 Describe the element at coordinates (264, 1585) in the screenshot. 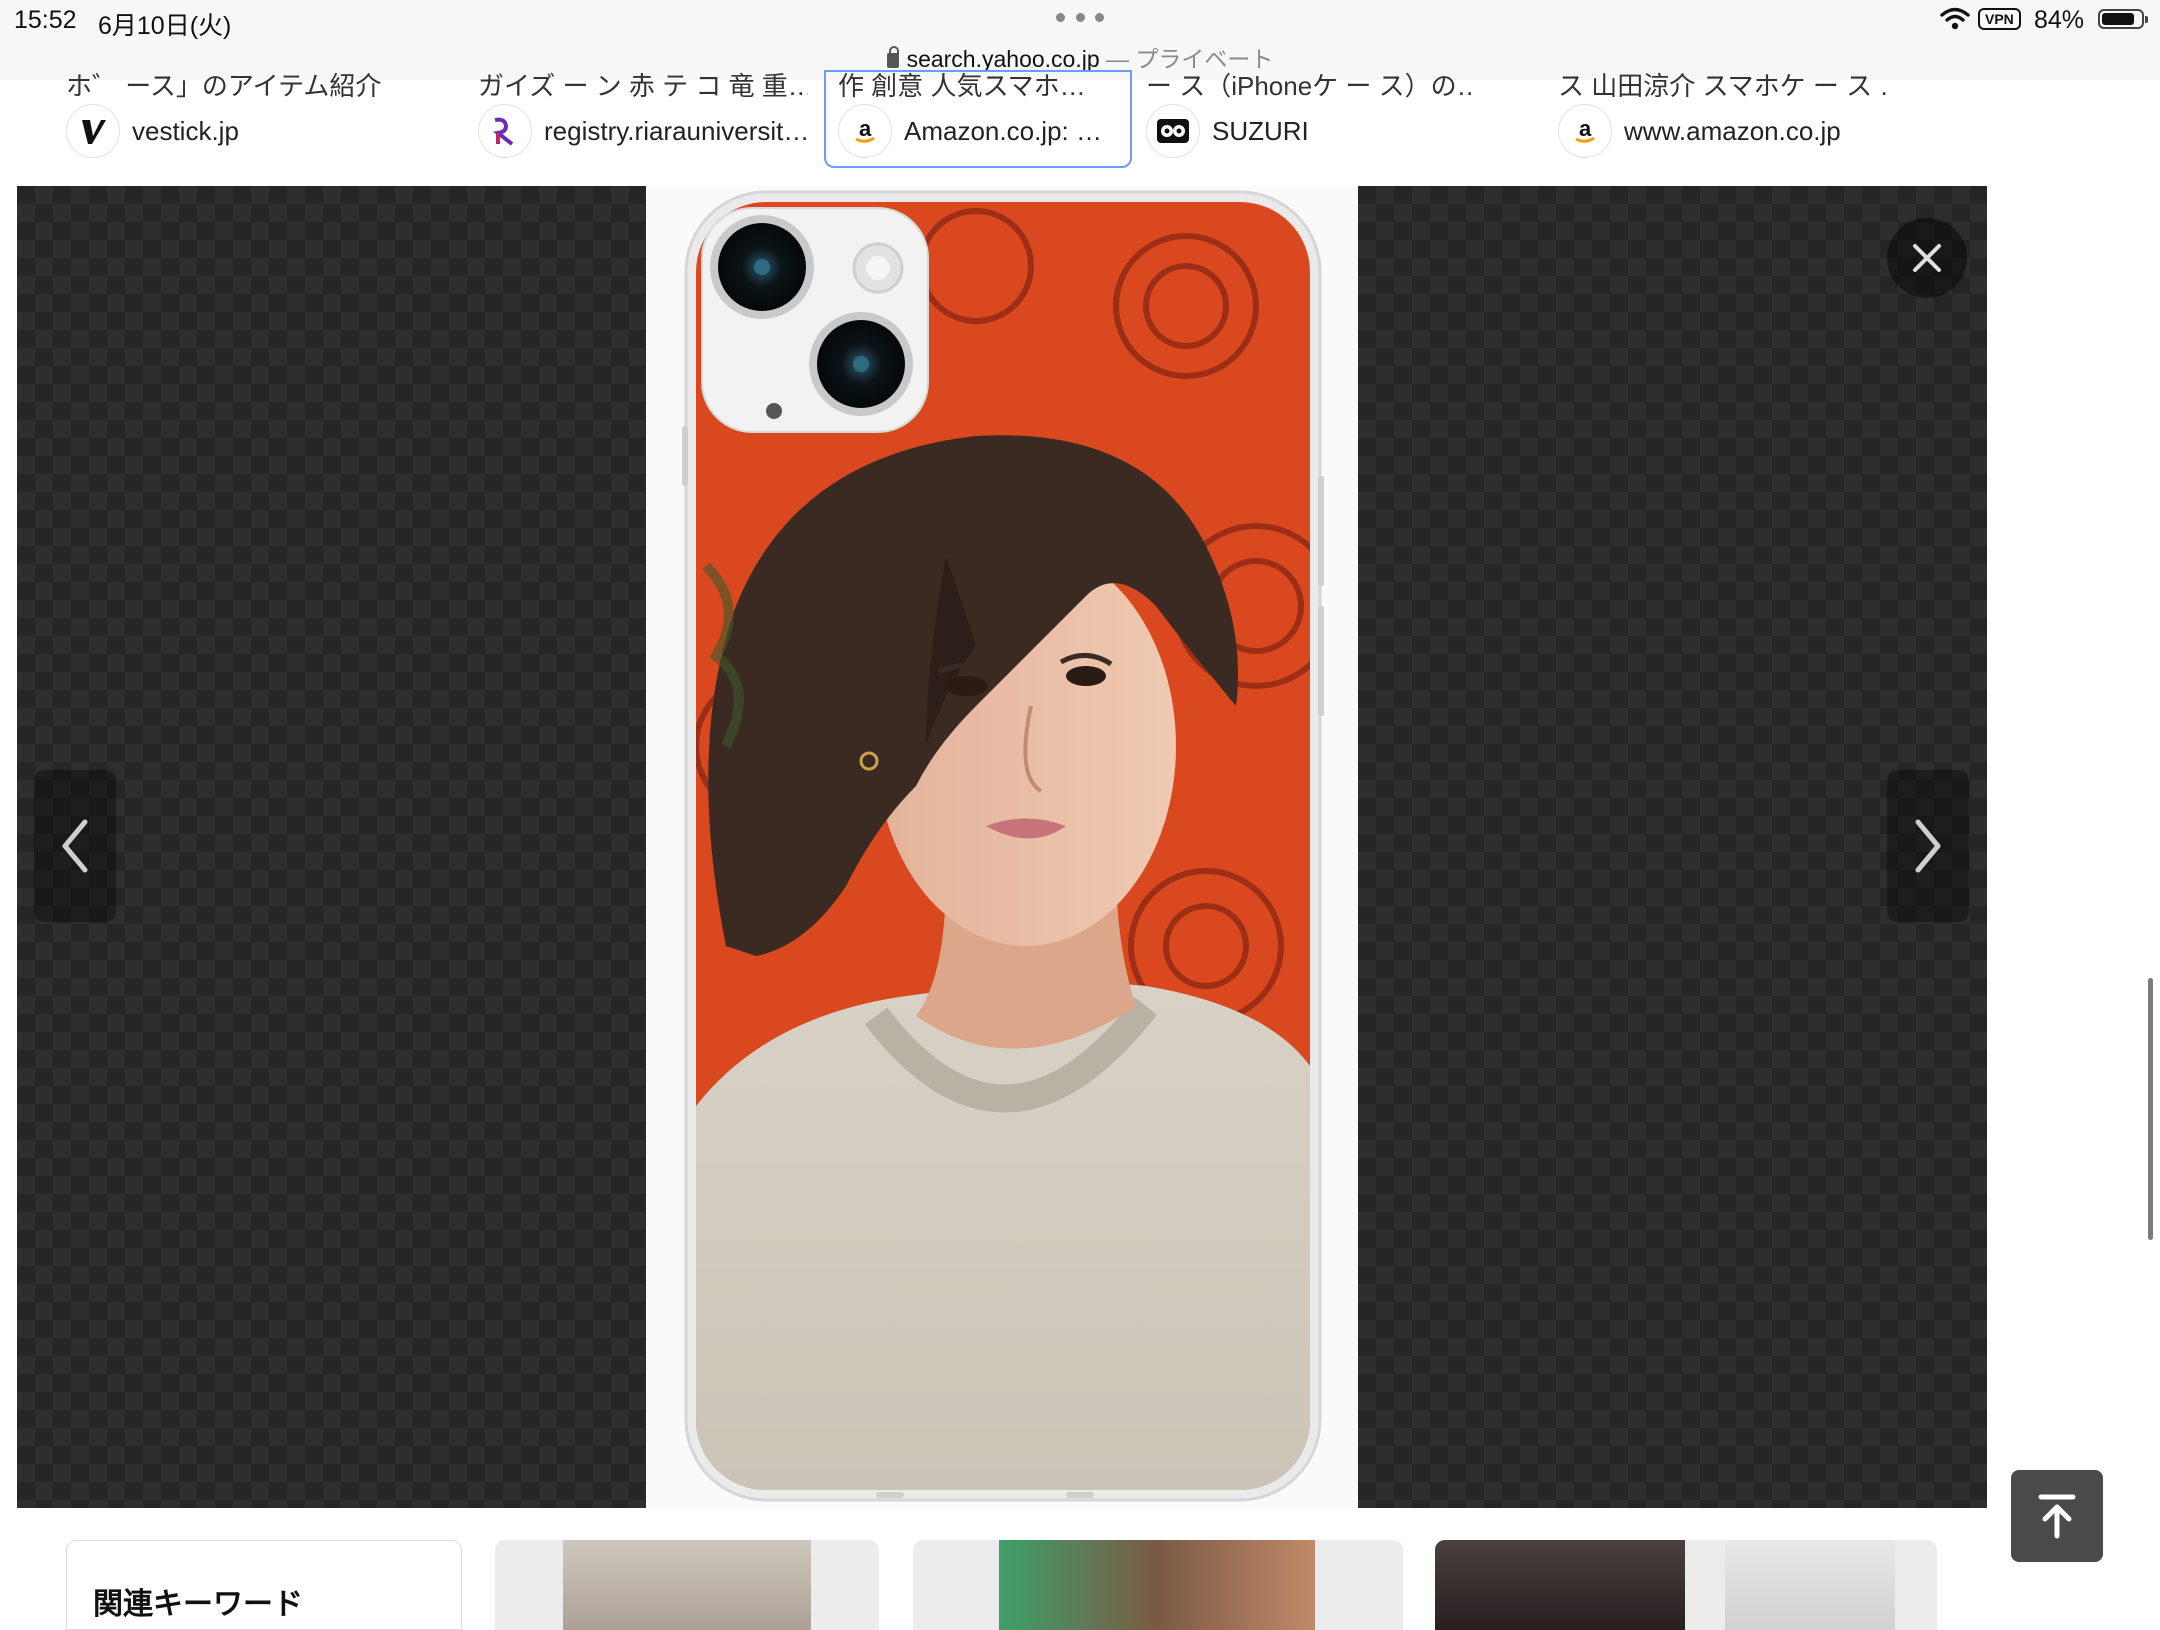

I see `related-keywords-card: 関連キーワード` at that location.